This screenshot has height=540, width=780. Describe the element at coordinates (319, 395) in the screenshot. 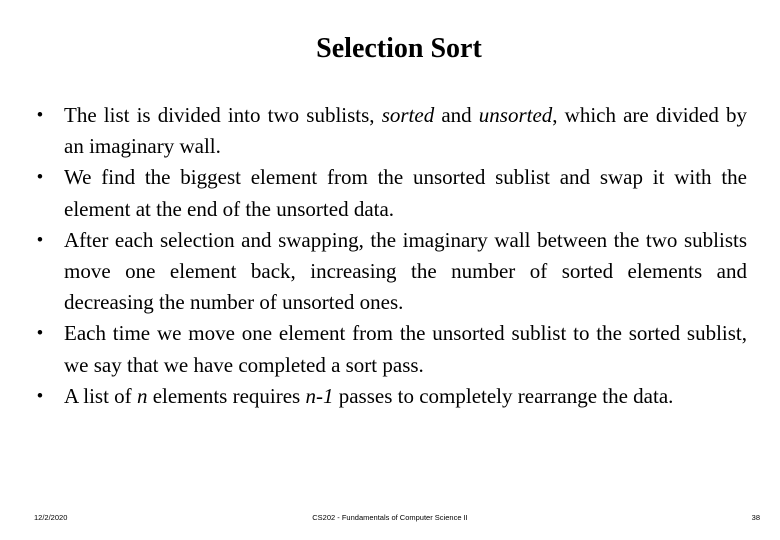

I see `emphasis-n-minus-1: n-1` at that location.